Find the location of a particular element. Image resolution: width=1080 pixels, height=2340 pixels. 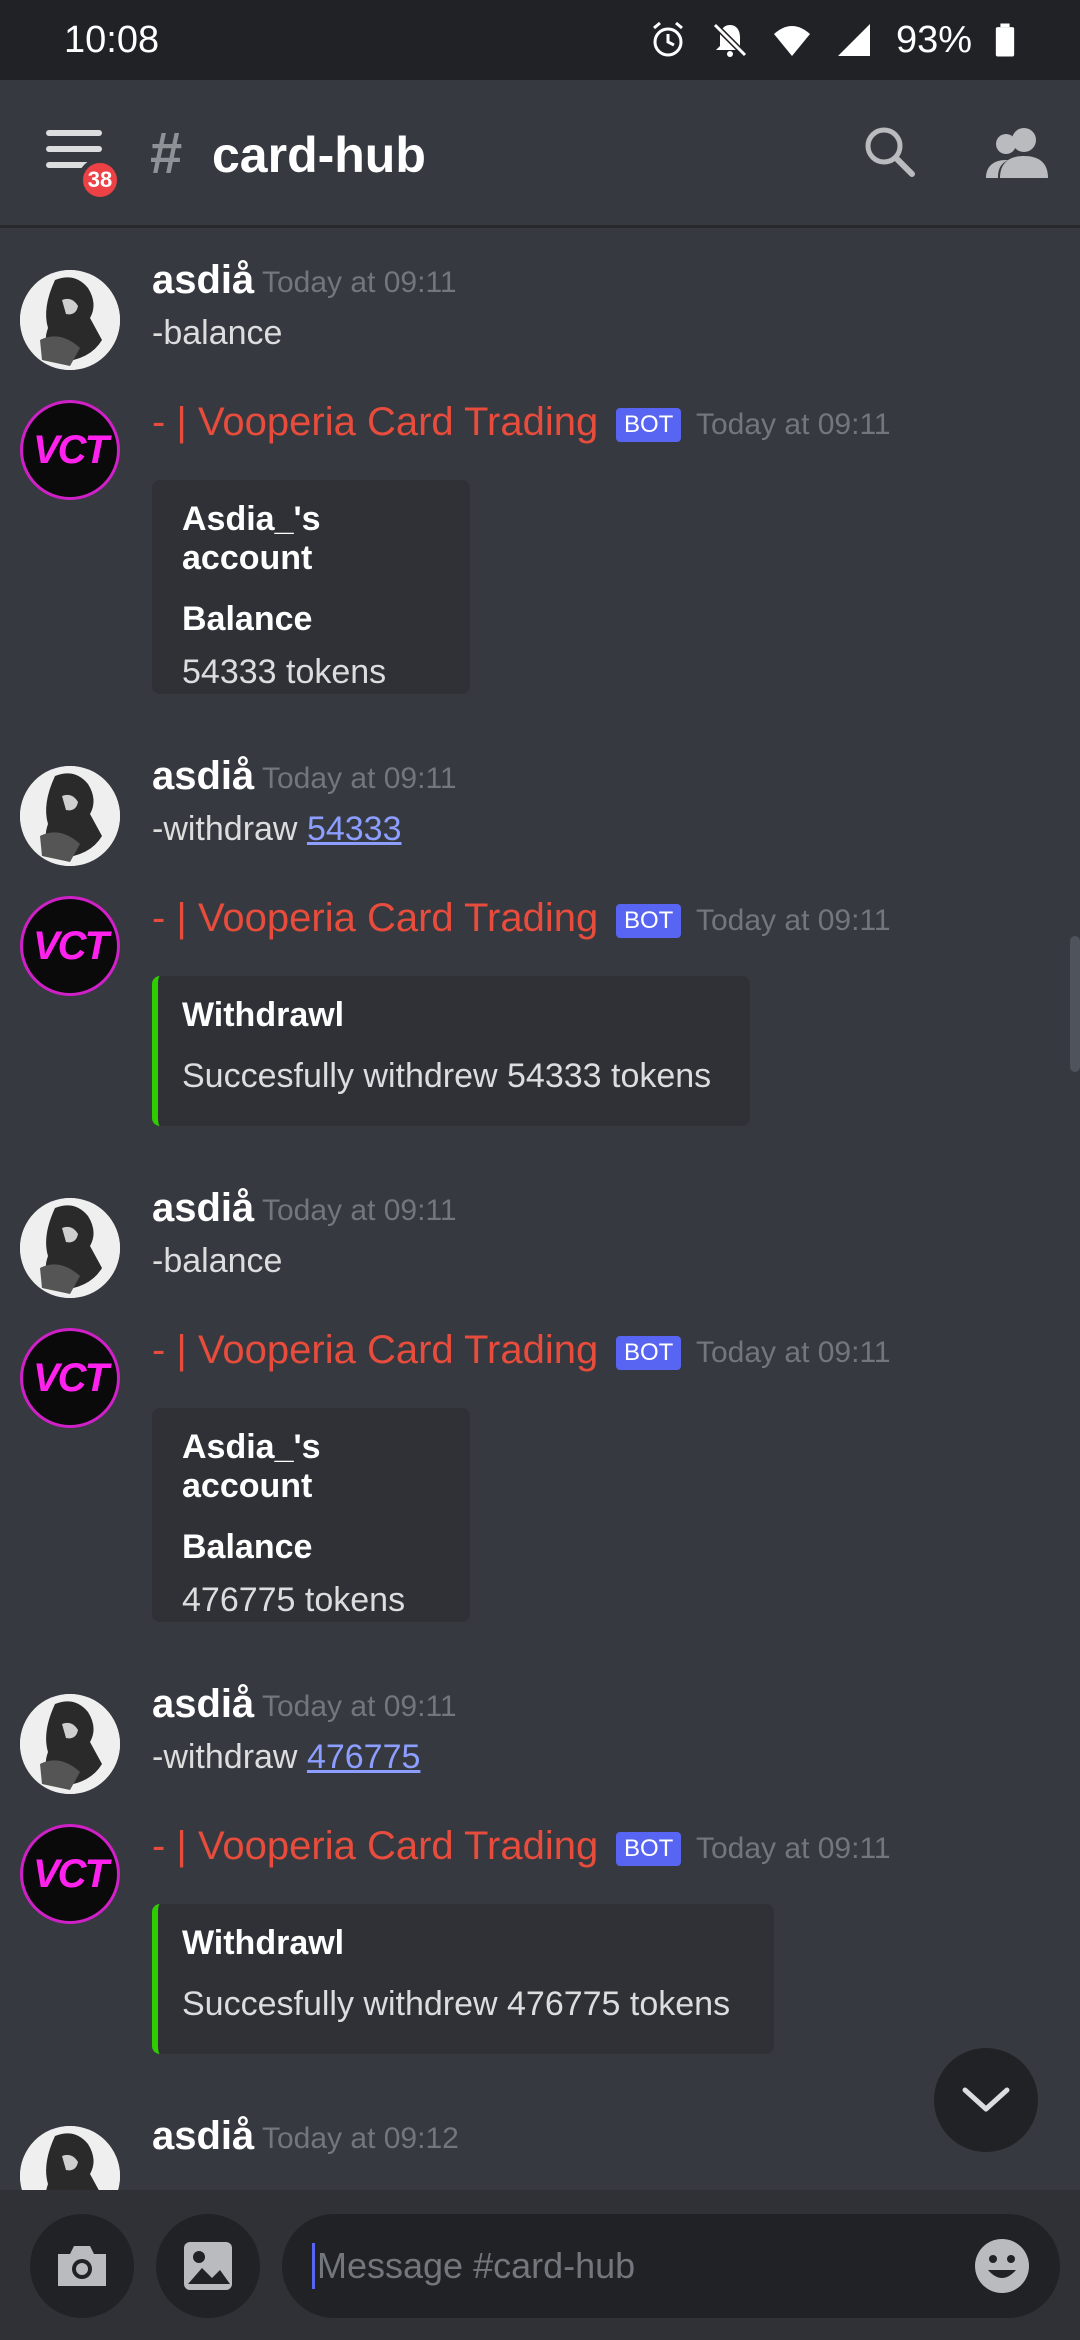

battery-level: 93% is located at coordinates (933, 39).